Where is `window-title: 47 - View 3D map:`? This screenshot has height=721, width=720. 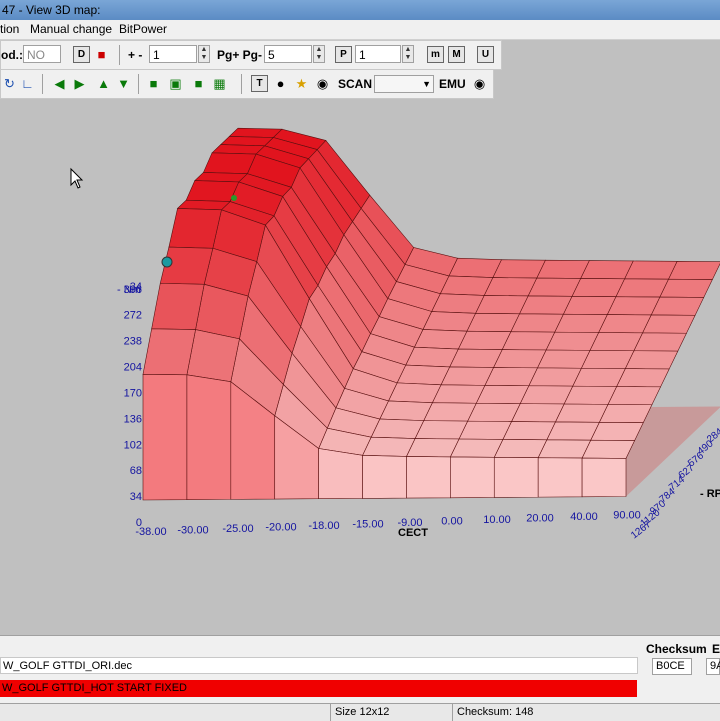
window-title: 47 - View 3D map: is located at coordinates (51, 10).